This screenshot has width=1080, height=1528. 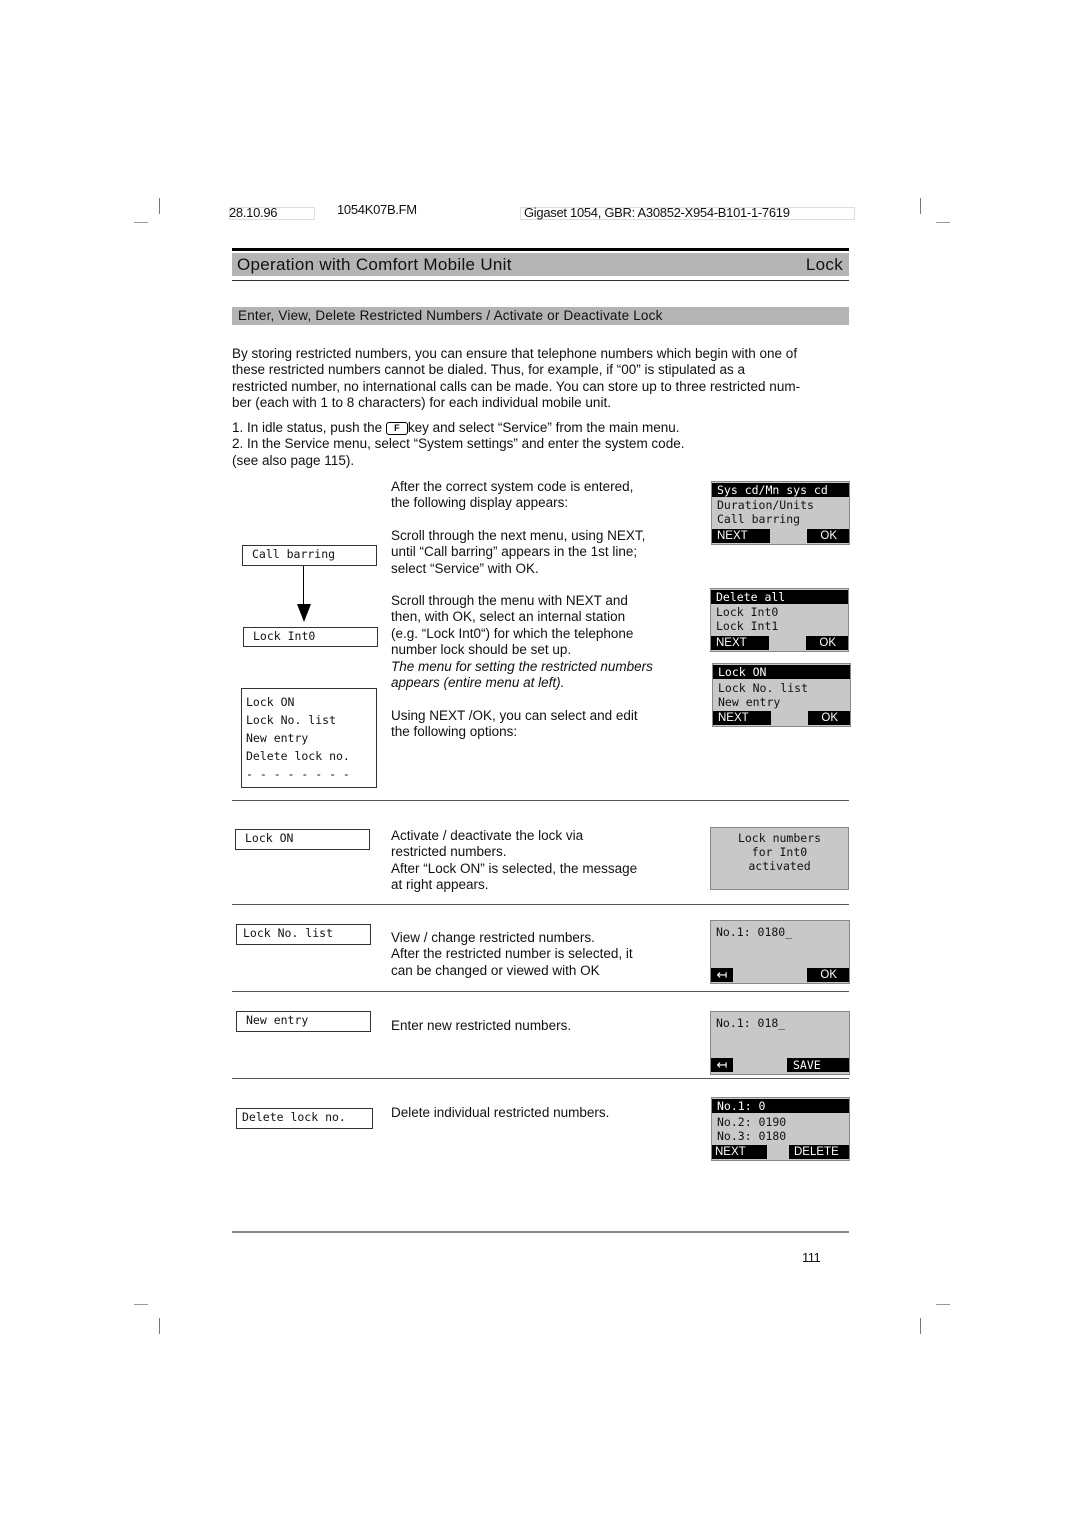 What do you see at coordinates (481, 650) in the screenshot?
I see `desc-line: number lock should be set up.` at bounding box center [481, 650].